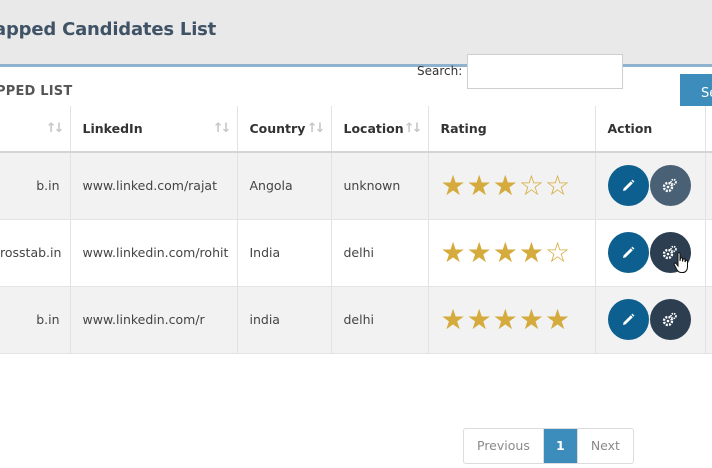 The width and height of the screenshot is (712, 468). I want to click on search-label: Search:, so click(440, 71).